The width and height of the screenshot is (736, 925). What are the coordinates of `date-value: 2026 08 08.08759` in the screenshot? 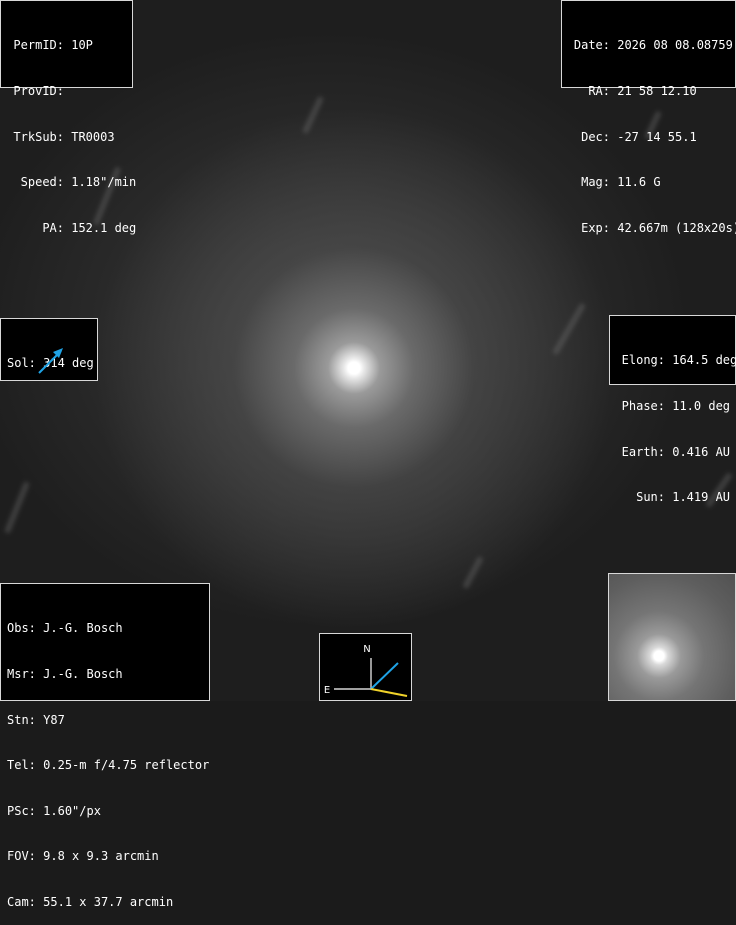 It's located at (675, 45).